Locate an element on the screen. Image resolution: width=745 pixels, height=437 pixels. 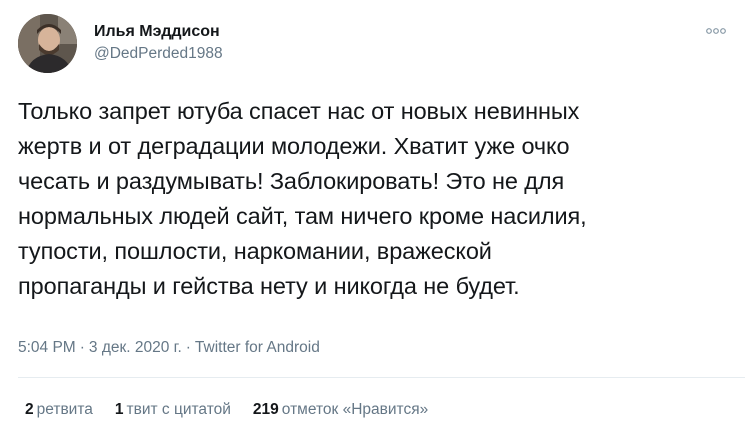
author-handle: @DedPerded1988 is located at coordinates (158, 54).